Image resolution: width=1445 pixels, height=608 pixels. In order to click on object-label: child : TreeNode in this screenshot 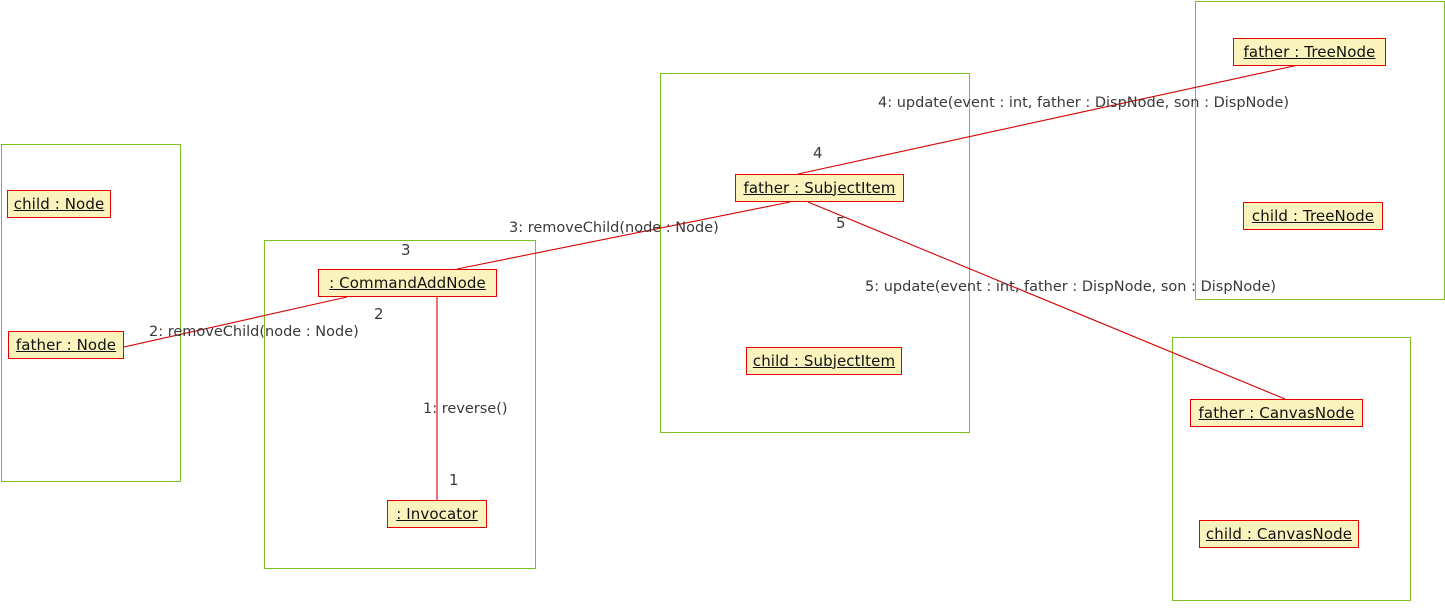, I will do `click(1313, 215)`.